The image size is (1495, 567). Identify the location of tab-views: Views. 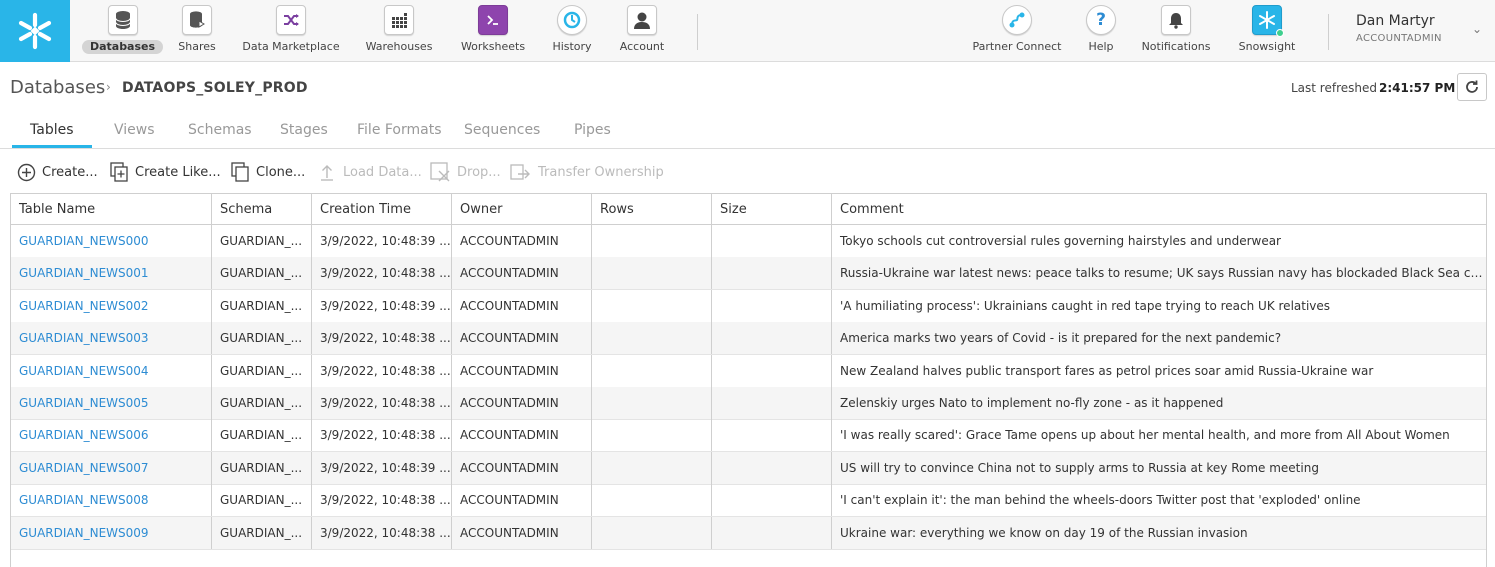
(134, 130).